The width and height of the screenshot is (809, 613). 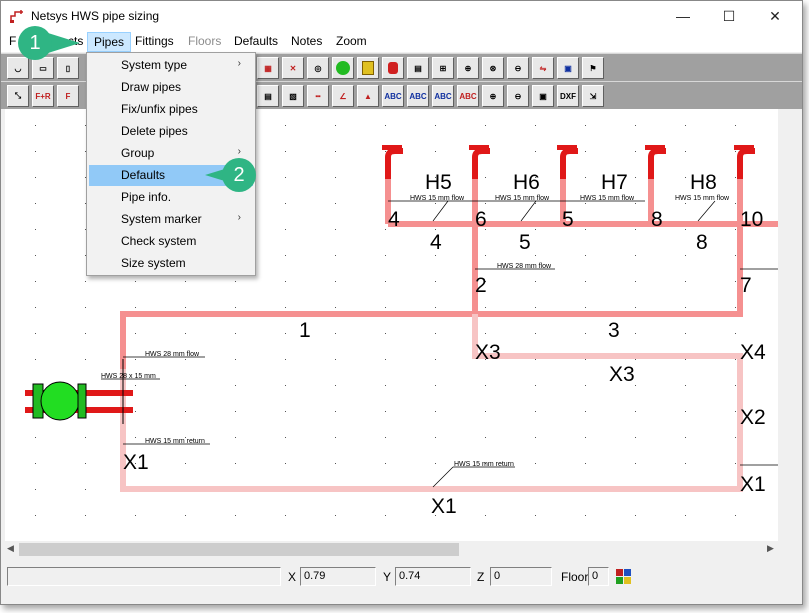 I want to click on toolbar-button-zoom-out-2: ⊖, so click(x=518, y=96).